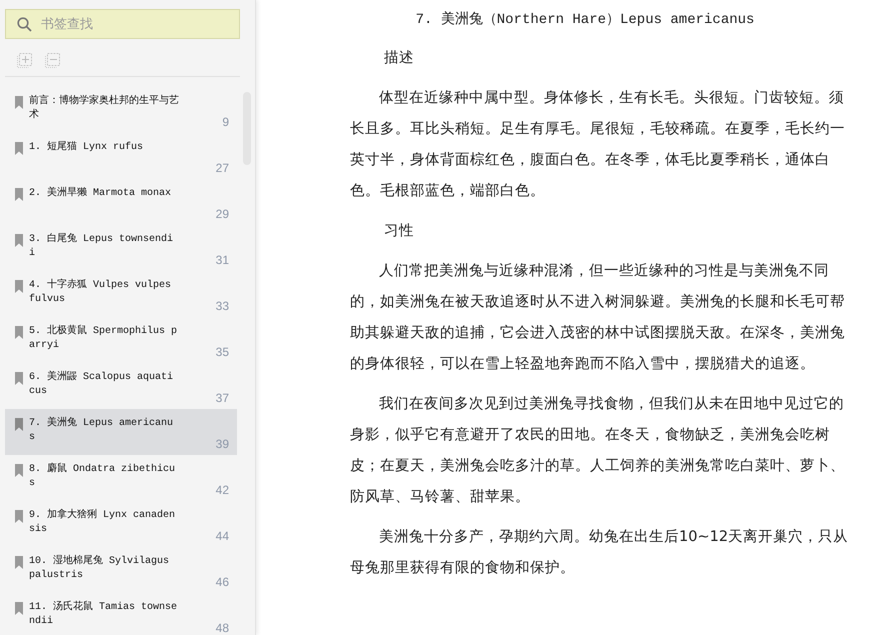  I want to click on bookmark-item: 4. 十字赤狐 Vulpes vulpes fulvus 33, so click(121, 294).